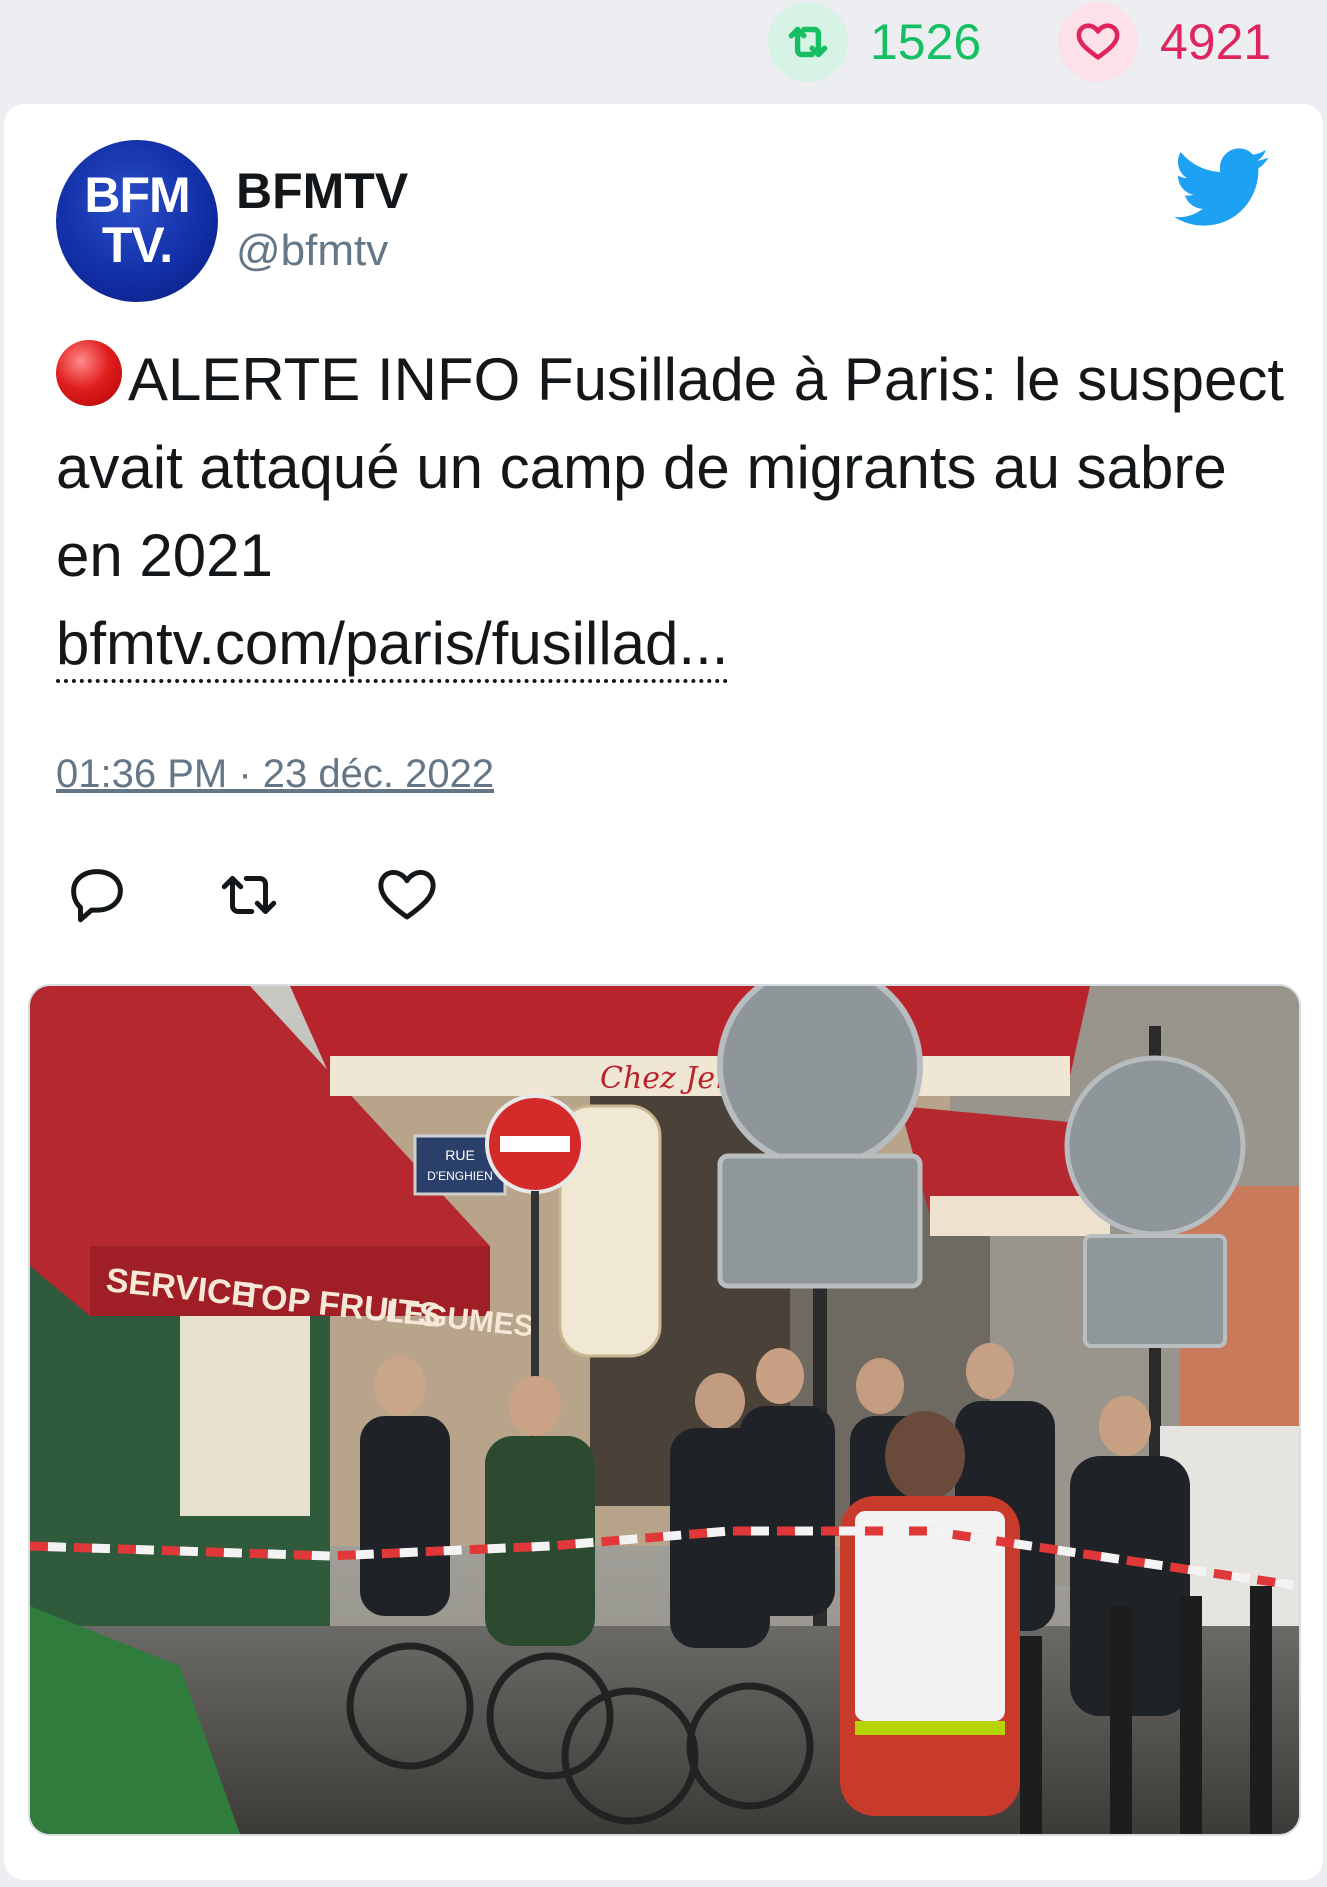 This screenshot has height=1887, width=1327. Describe the element at coordinates (926, 42) in the screenshot. I see `retweet-count: 1526` at that location.